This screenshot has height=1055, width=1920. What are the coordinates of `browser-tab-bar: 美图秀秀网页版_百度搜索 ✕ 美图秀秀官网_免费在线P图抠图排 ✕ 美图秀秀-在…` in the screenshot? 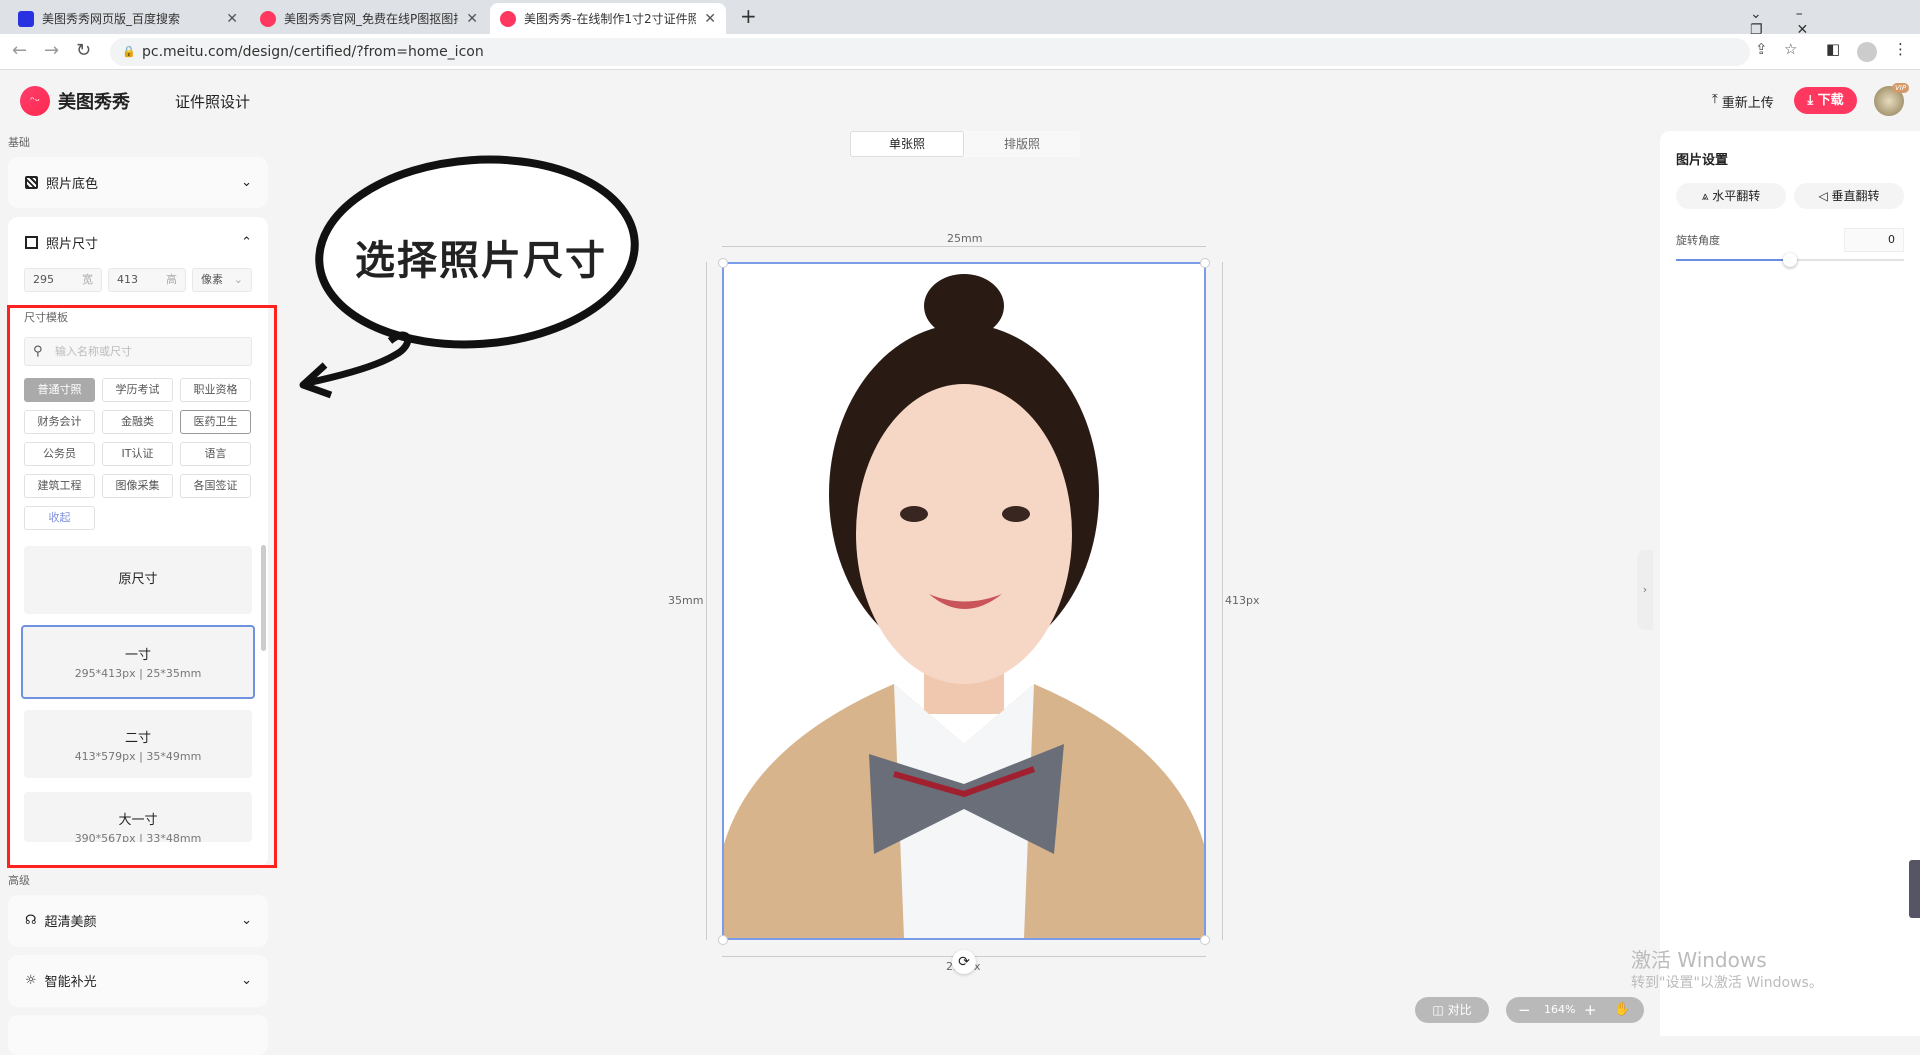 It's located at (960, 19).